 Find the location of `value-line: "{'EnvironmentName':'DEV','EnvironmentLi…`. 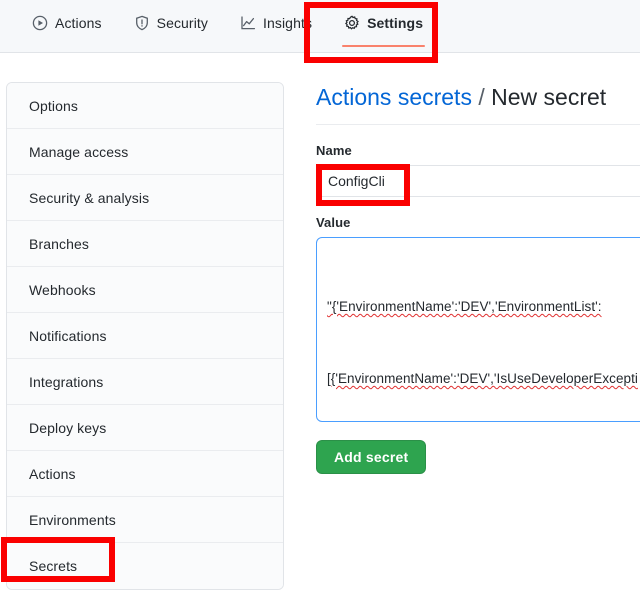

value-line: "{'EnvironmentName':'DEV','EnvironmentLi… is located at coordinates (464, 306).